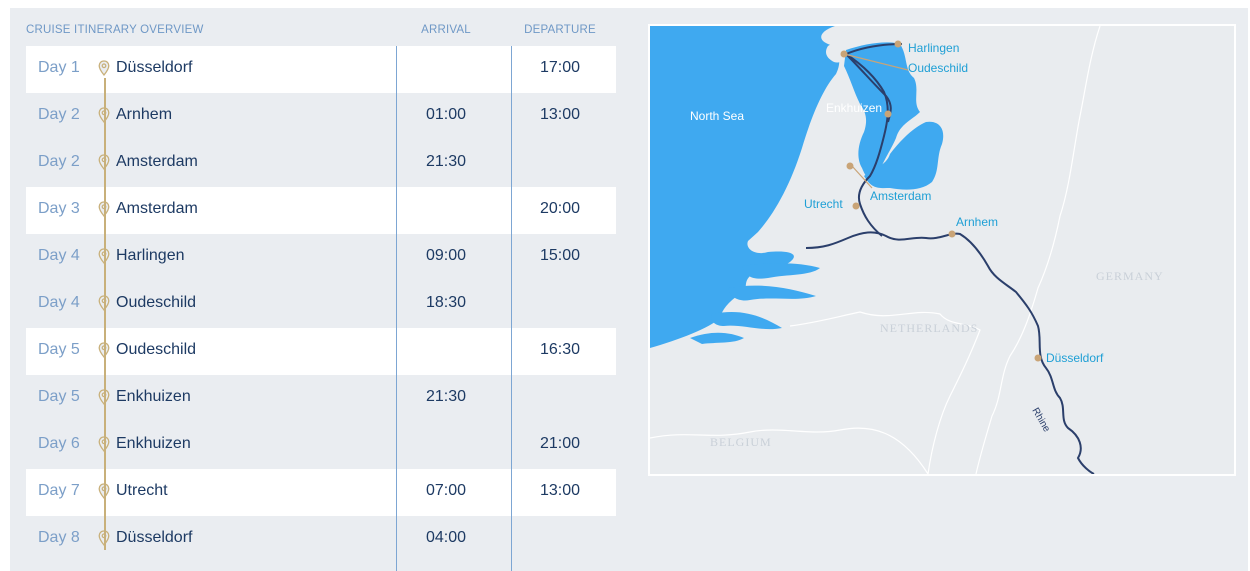 Image resolution: width=1250 pixels, height=571 pixels. Describe the element at coordinates (560, 208) in the screenshot. I see `departure-time: 20:00` at that location.